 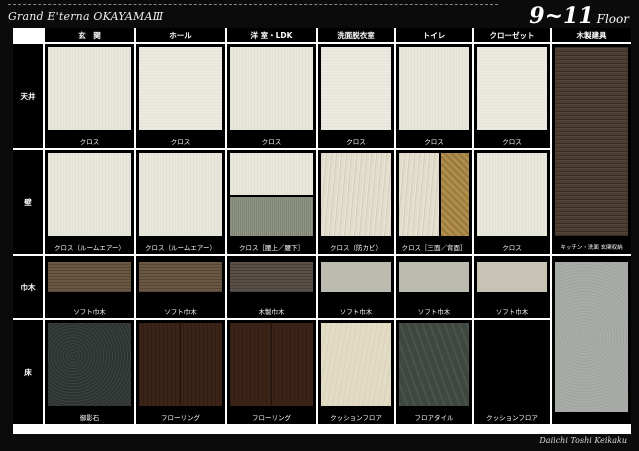 I want to click on swatch-right, so click(x=455, y=194).